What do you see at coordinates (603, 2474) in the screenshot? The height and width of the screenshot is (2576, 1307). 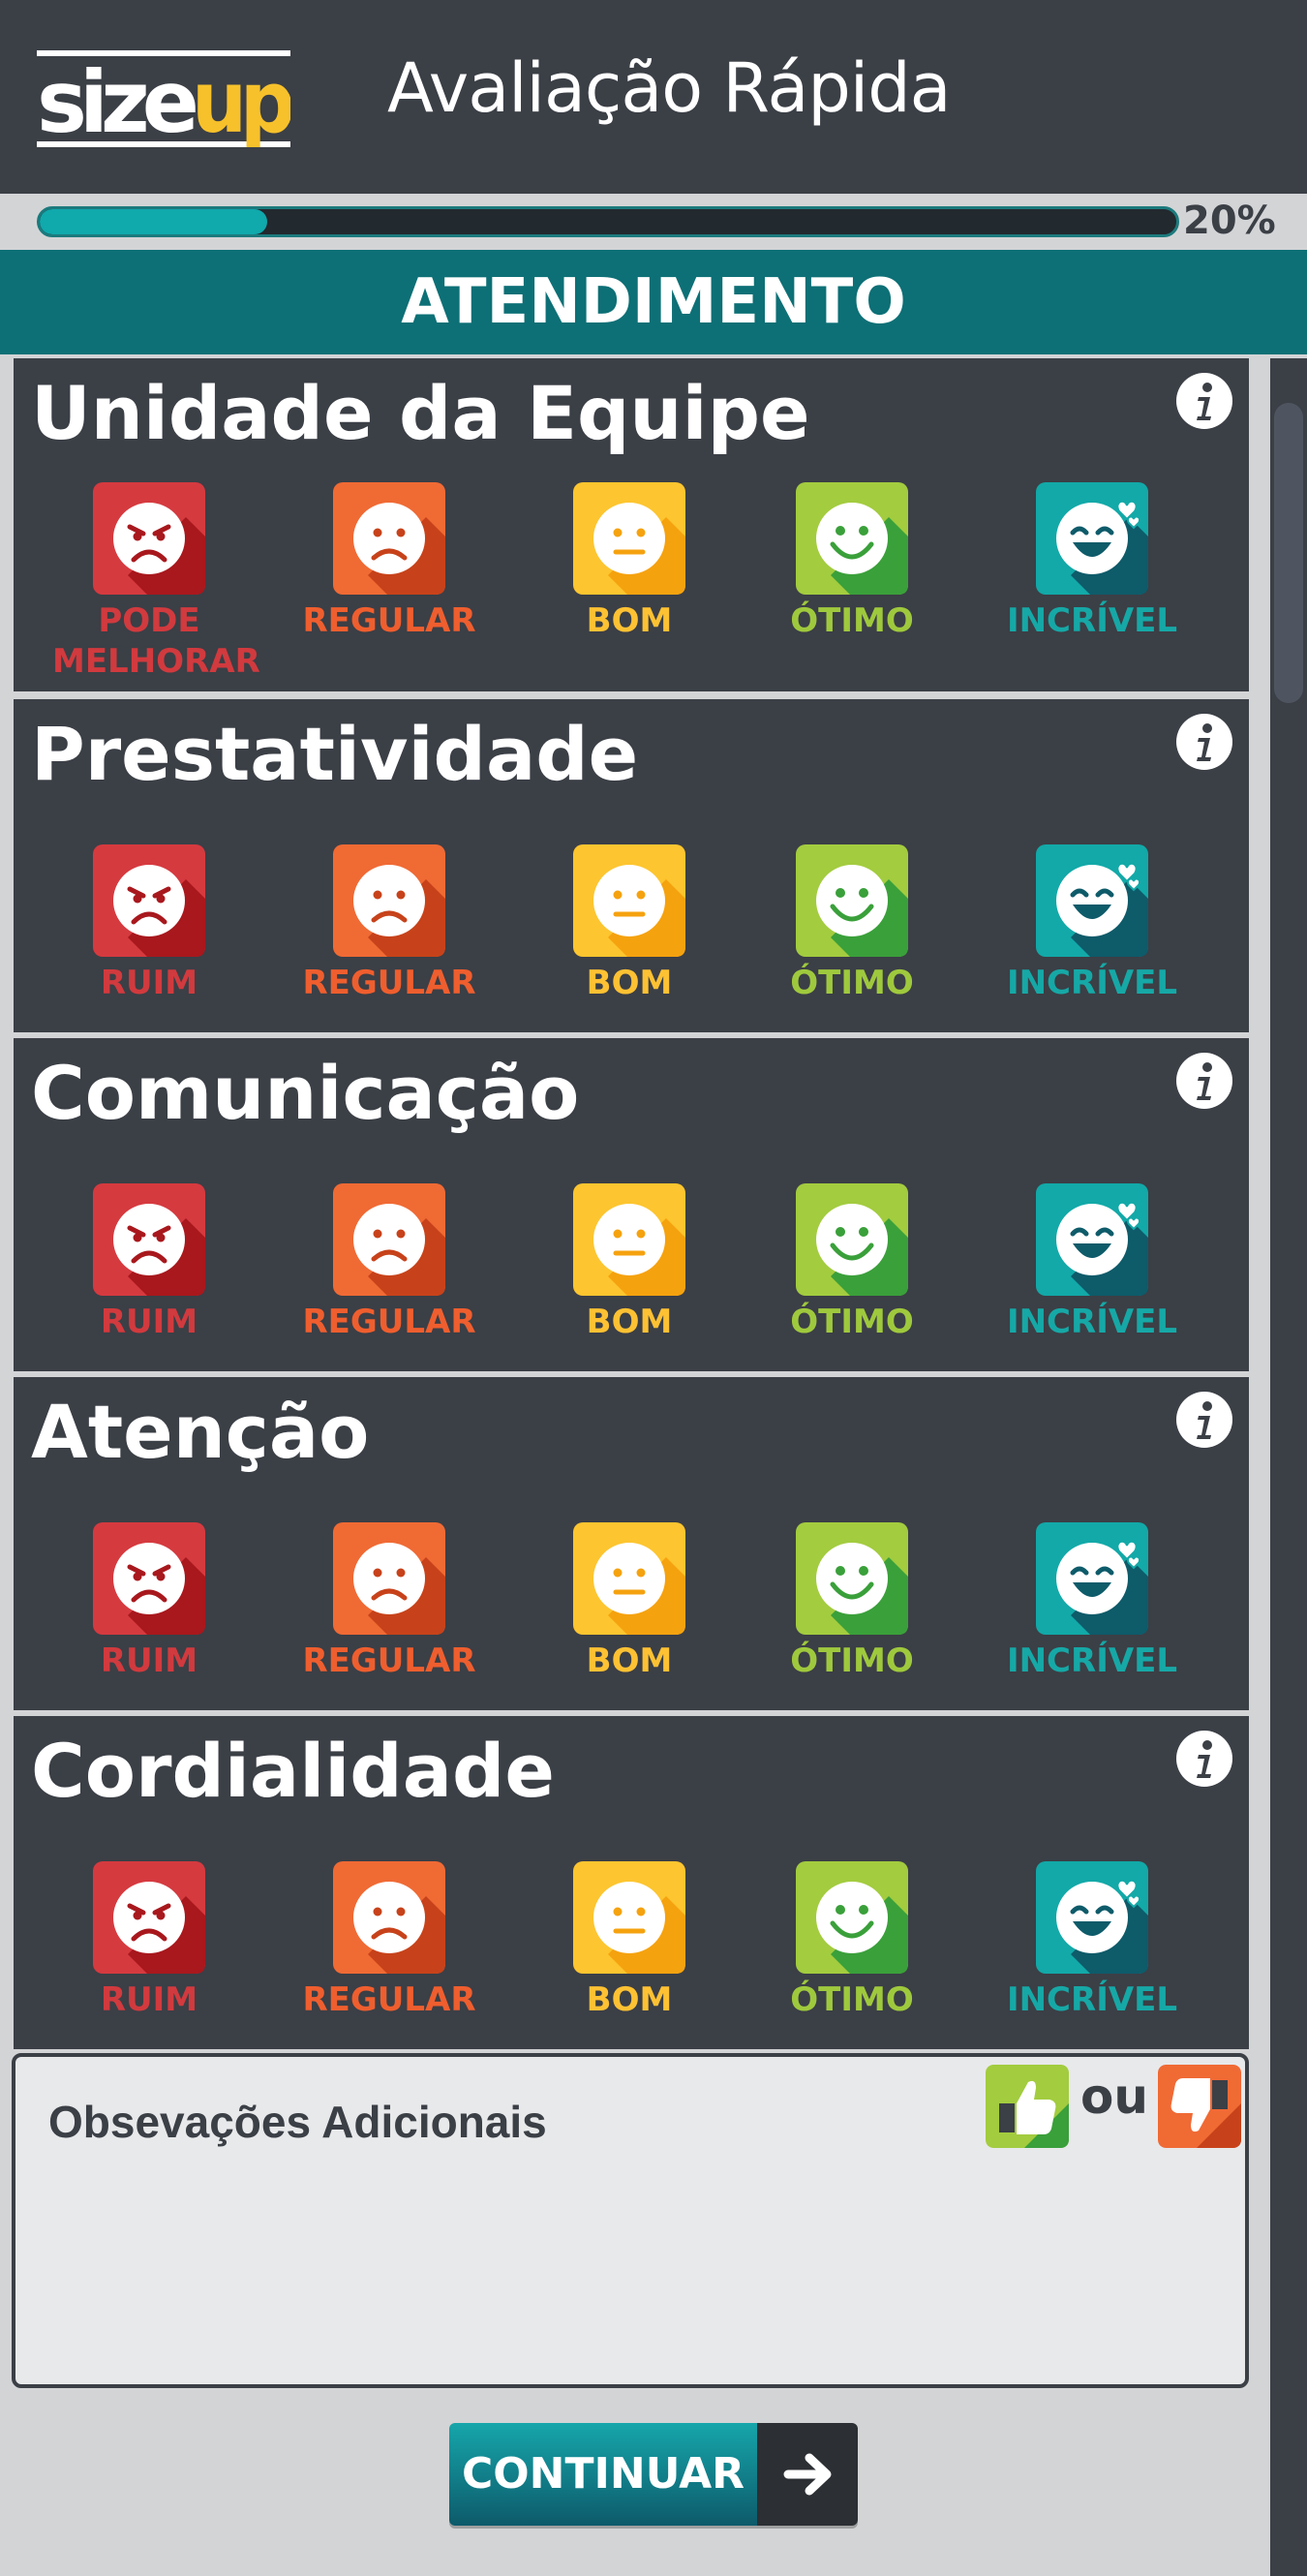 I see `continue-button-label: CONTINUAR` at bounding box center [603, 2474].